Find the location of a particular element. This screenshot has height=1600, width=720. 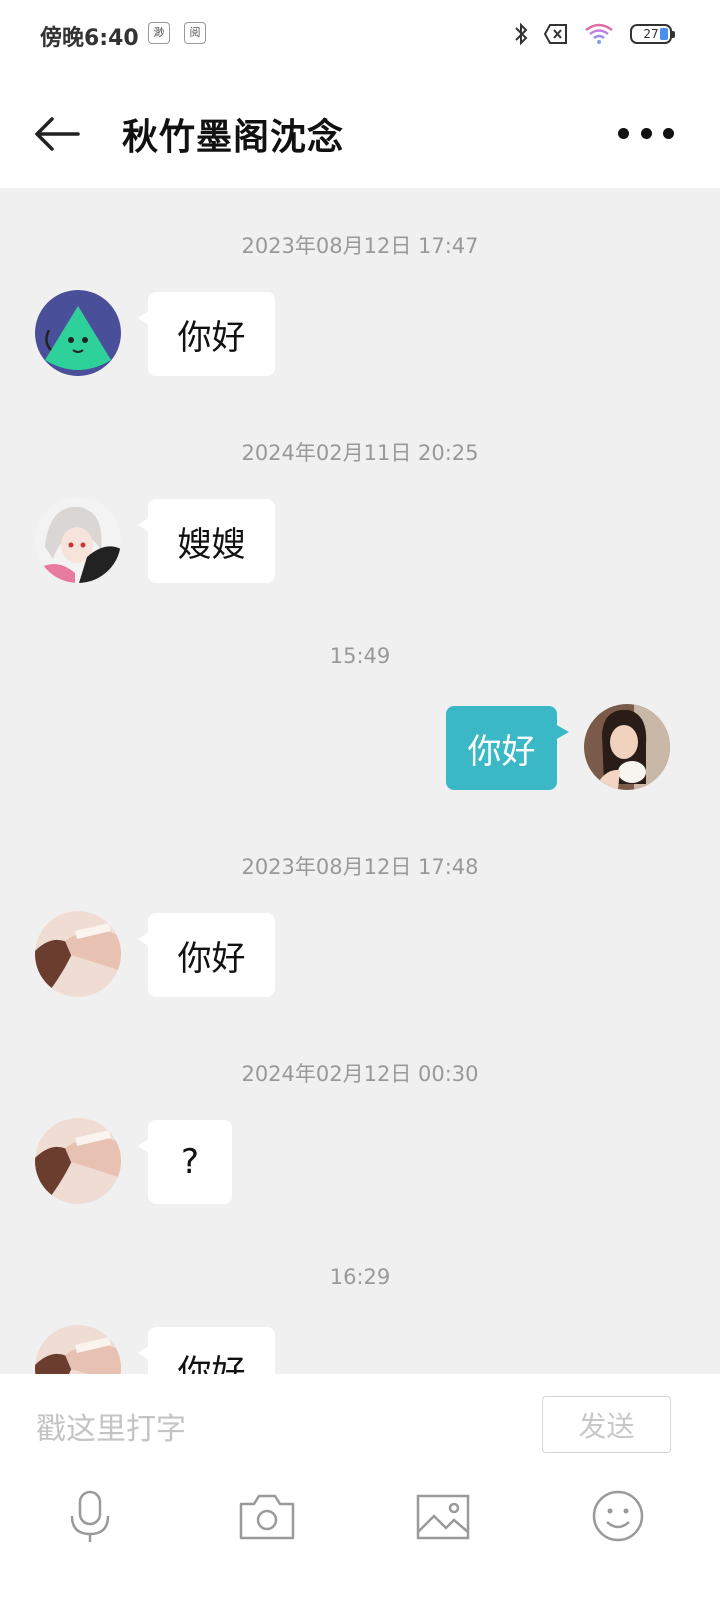

battery-icon: 27 is located at coordinates (652, 34).